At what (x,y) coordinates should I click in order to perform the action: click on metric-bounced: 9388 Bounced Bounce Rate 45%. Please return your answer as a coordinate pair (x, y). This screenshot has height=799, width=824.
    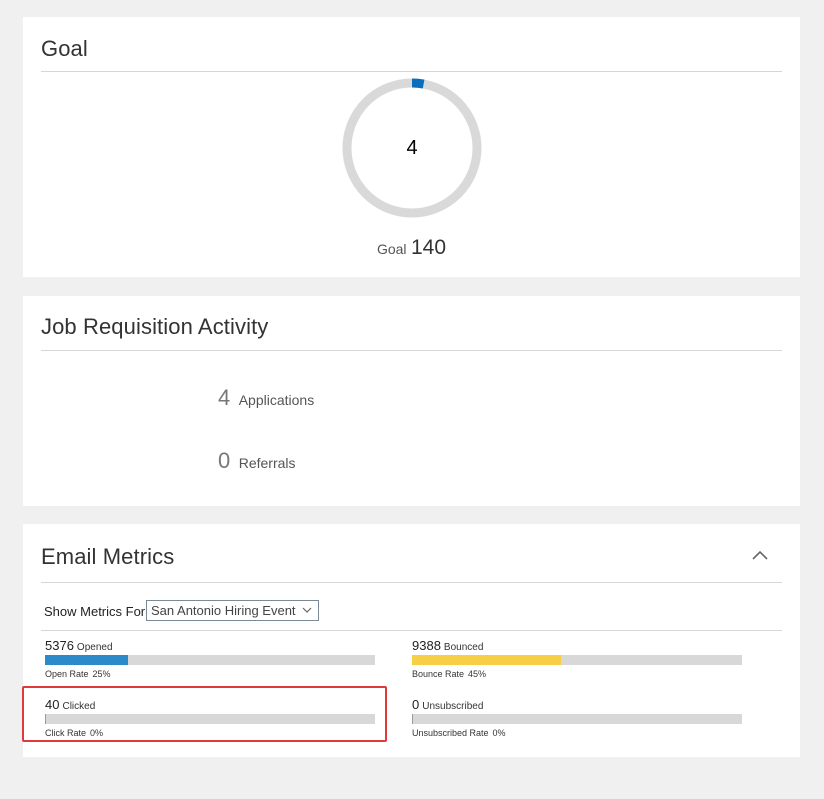
    Looking at the image, I should click on (577, 658).